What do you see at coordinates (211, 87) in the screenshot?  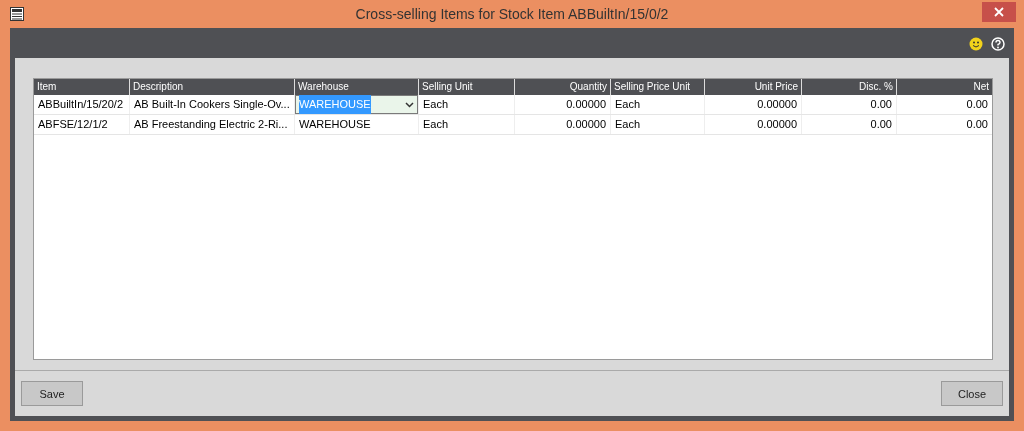 I see `column-header: Description` at bounding box center [211, 87].